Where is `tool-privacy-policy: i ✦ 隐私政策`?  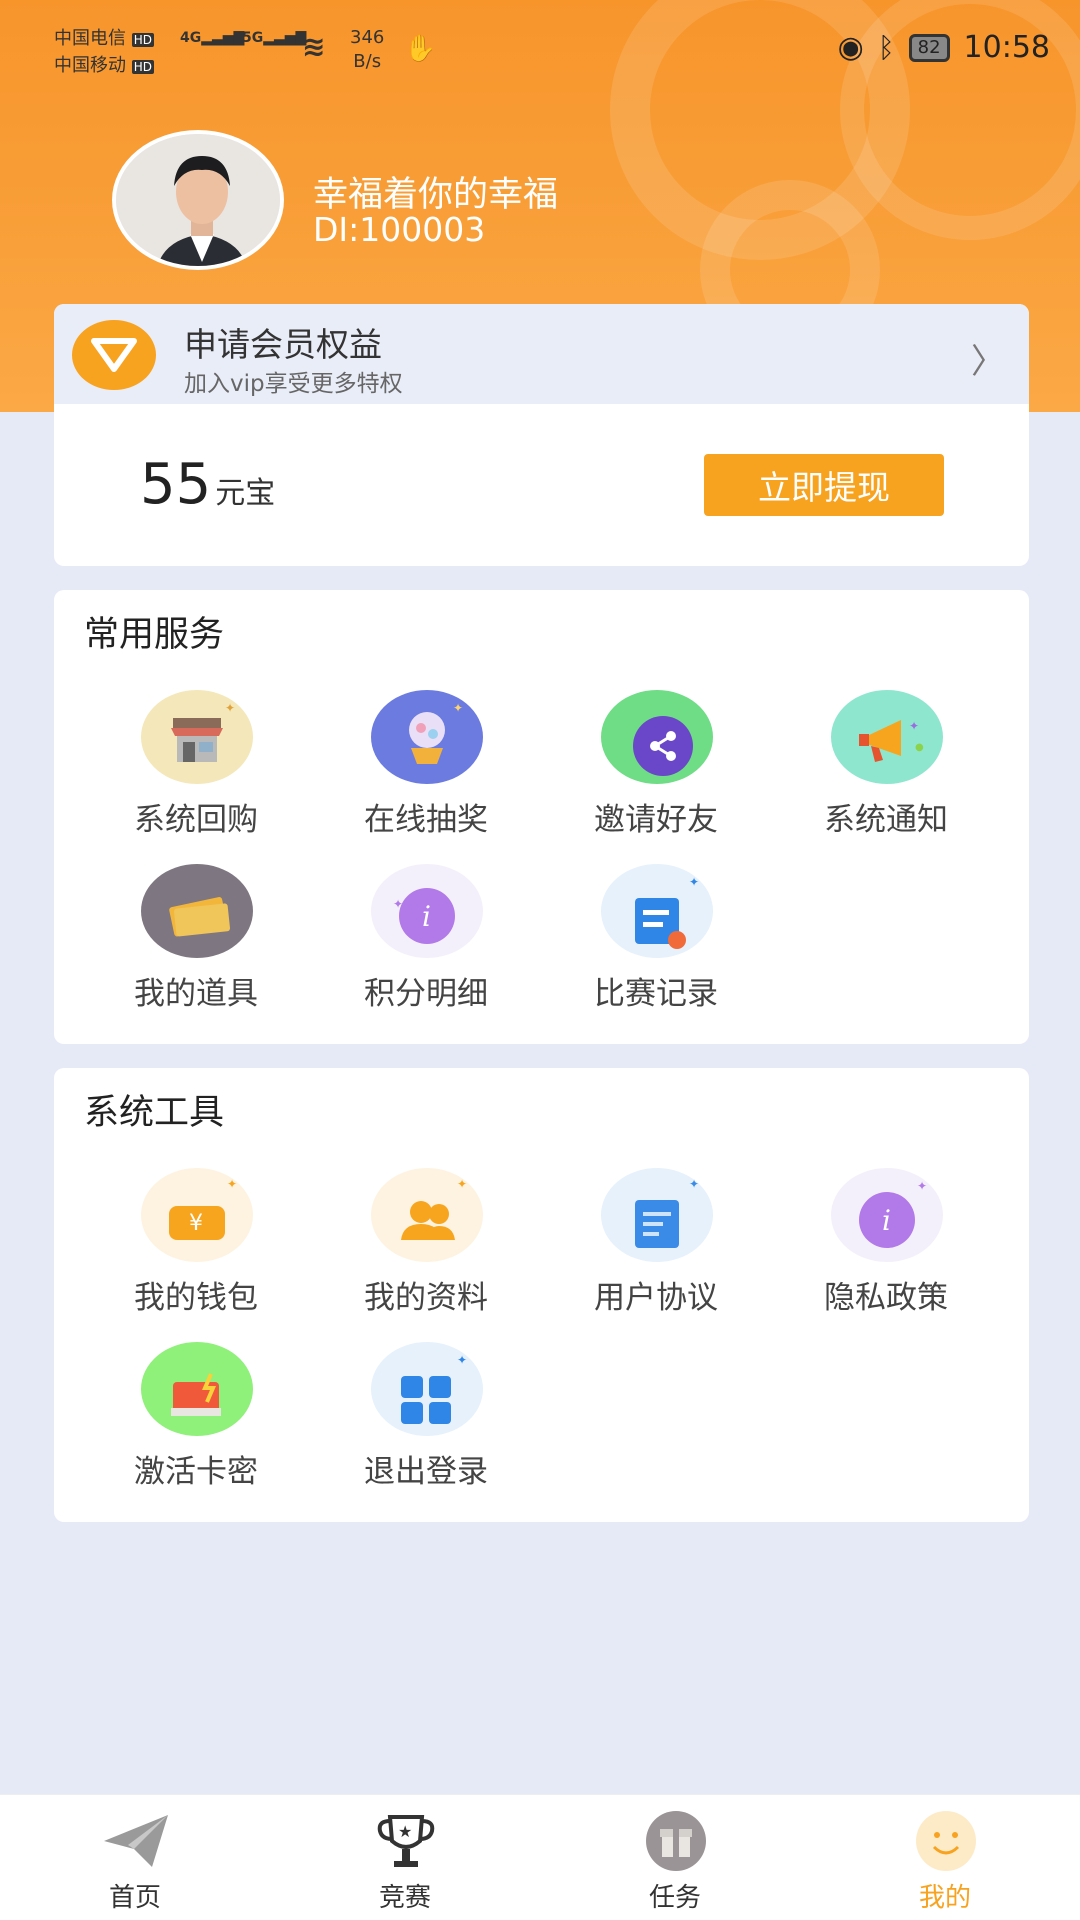
tool-privacy-policy: i ✦ 隐私政策 is located at coordinates (886, 1243).